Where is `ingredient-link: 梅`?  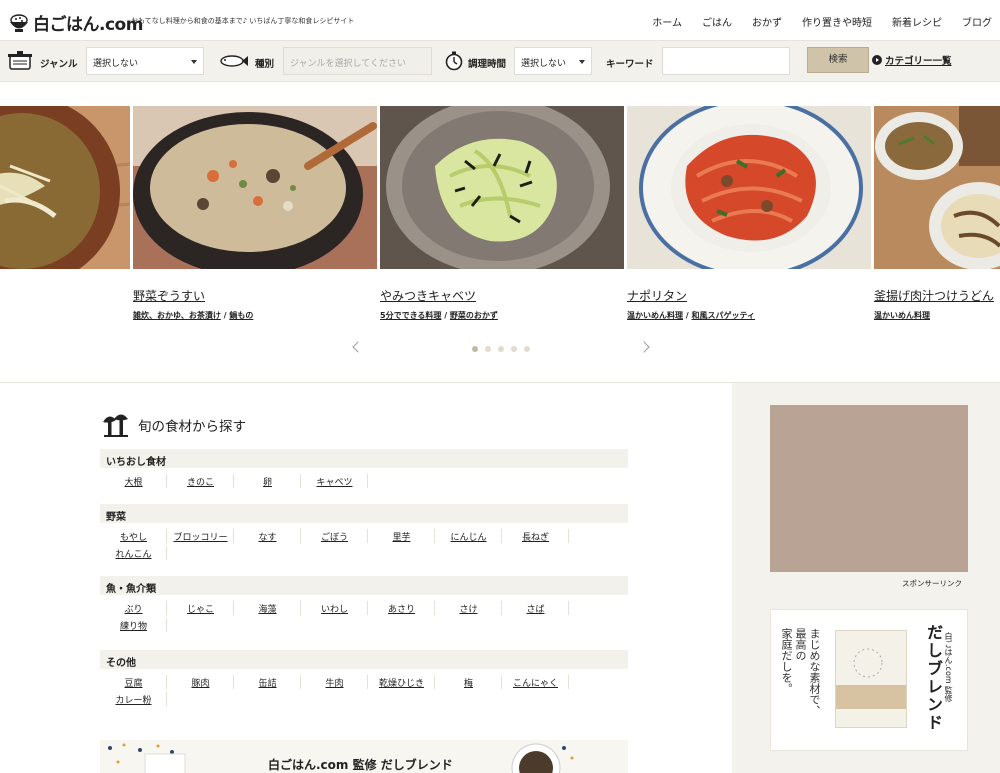
ingredient-link: 梅 is located at coordinates (468, 682).